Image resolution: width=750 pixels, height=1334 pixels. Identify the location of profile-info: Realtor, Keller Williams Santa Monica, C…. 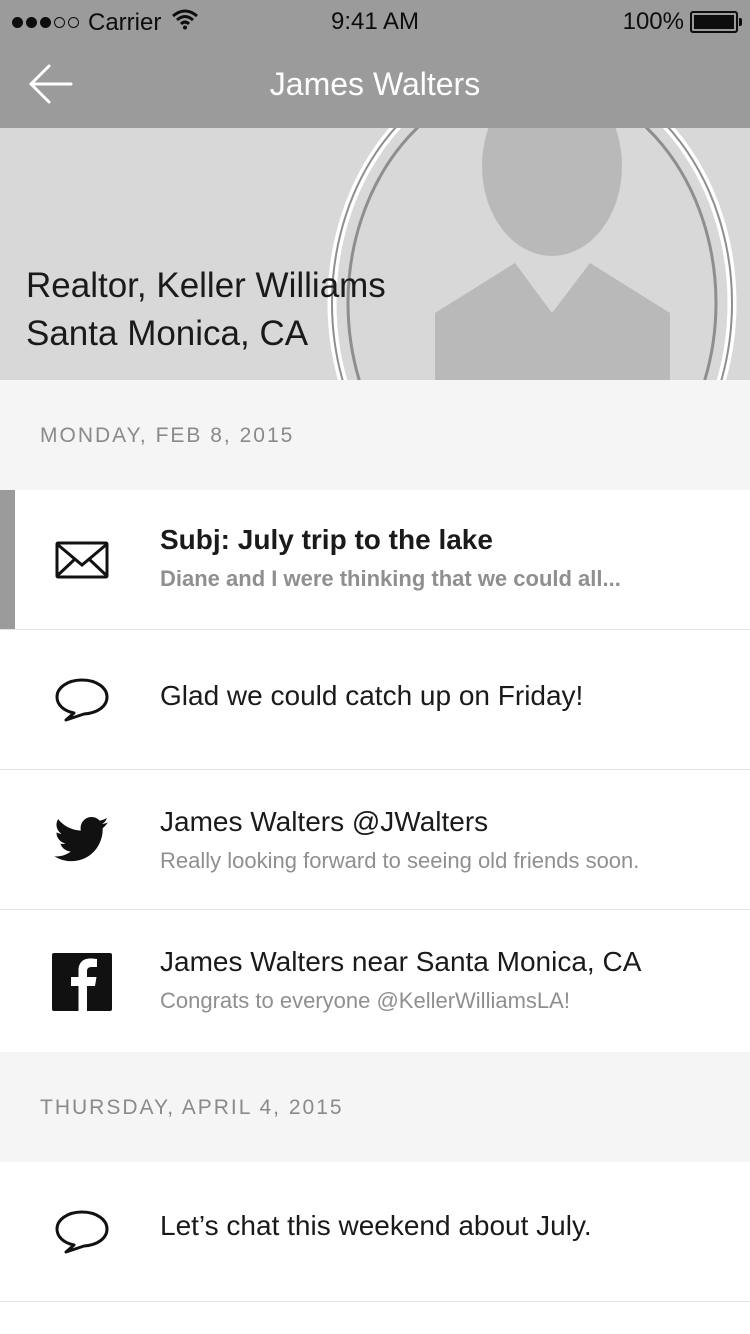
(206, 310).